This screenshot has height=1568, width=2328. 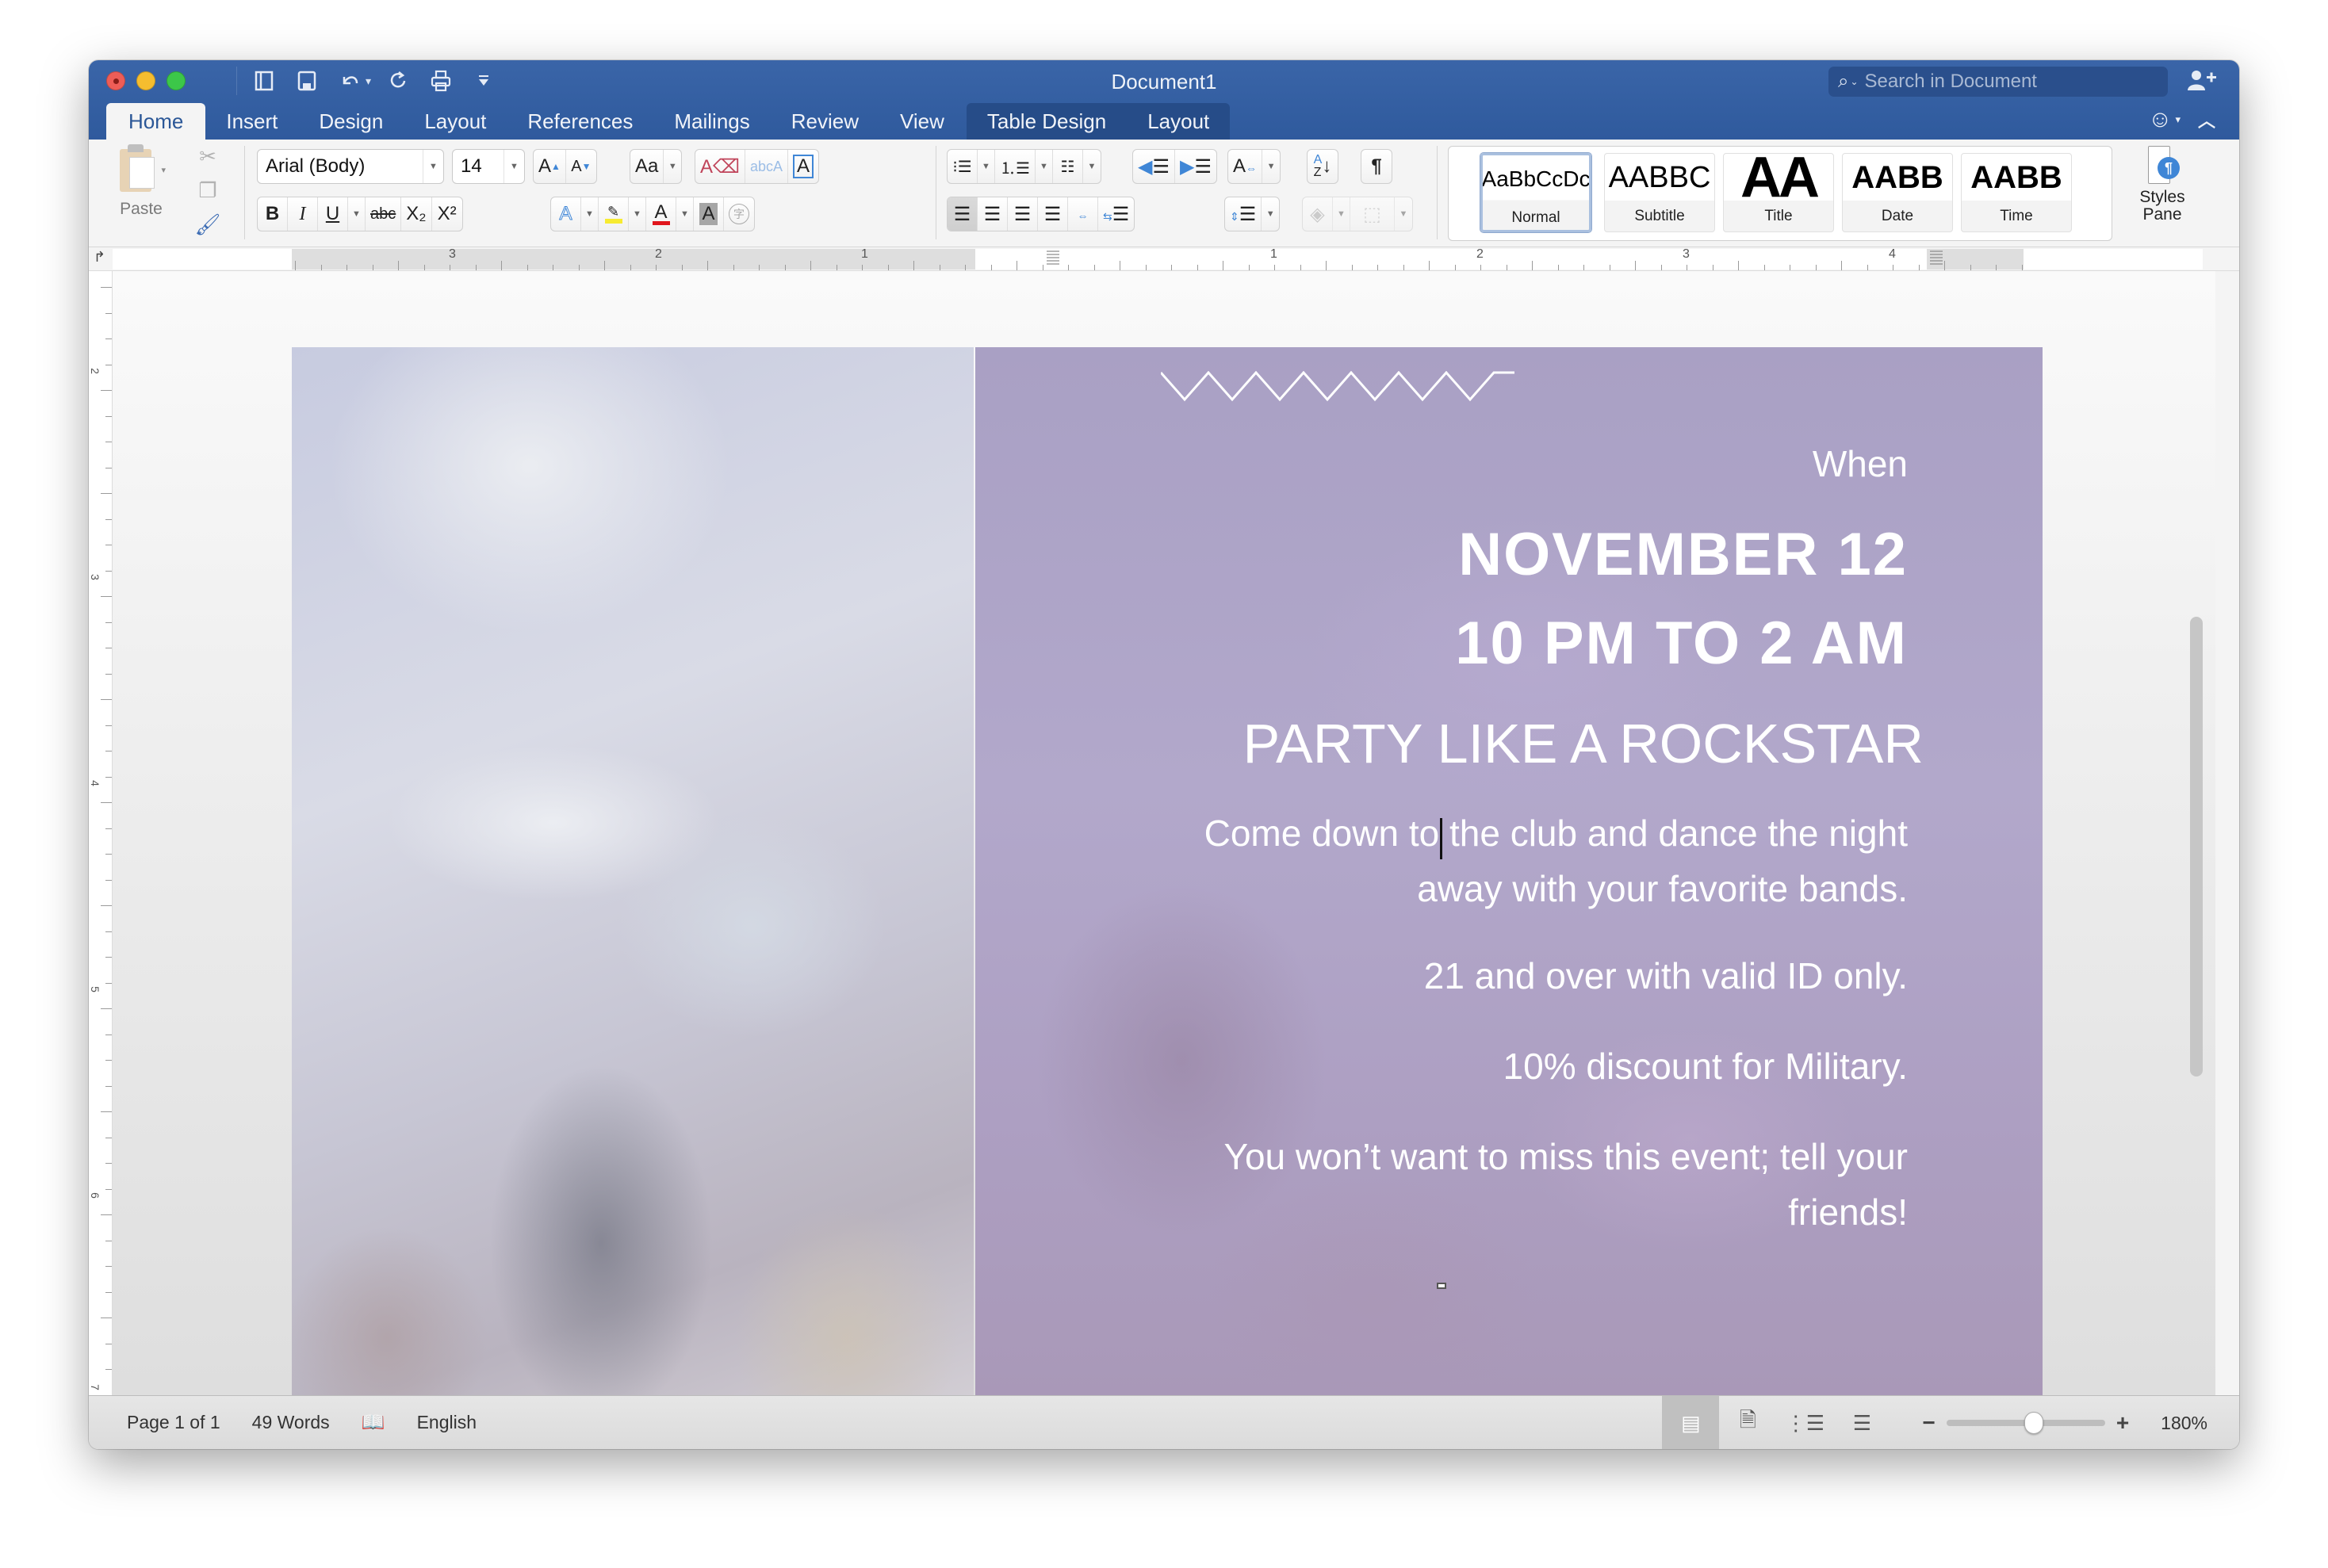 I want to click on italic-button: I, so click(x=303, y=214).